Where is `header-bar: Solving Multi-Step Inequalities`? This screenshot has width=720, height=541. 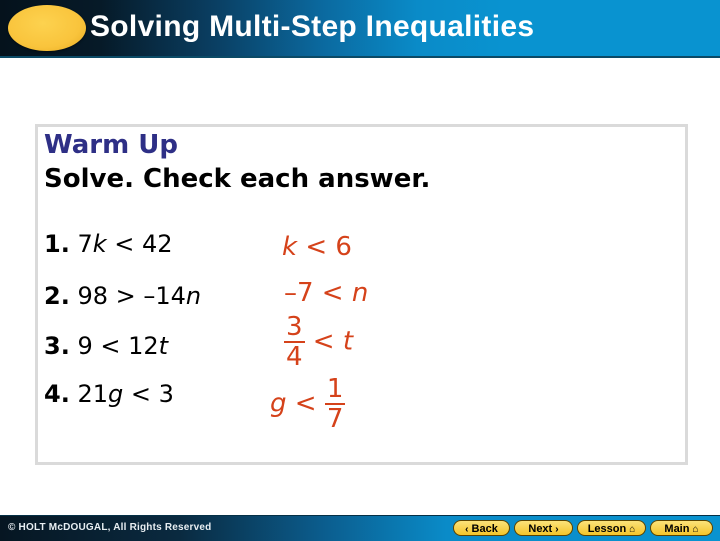
header-bar: Solving Multi-Step Inequalities is located at coordinates (360, 29).